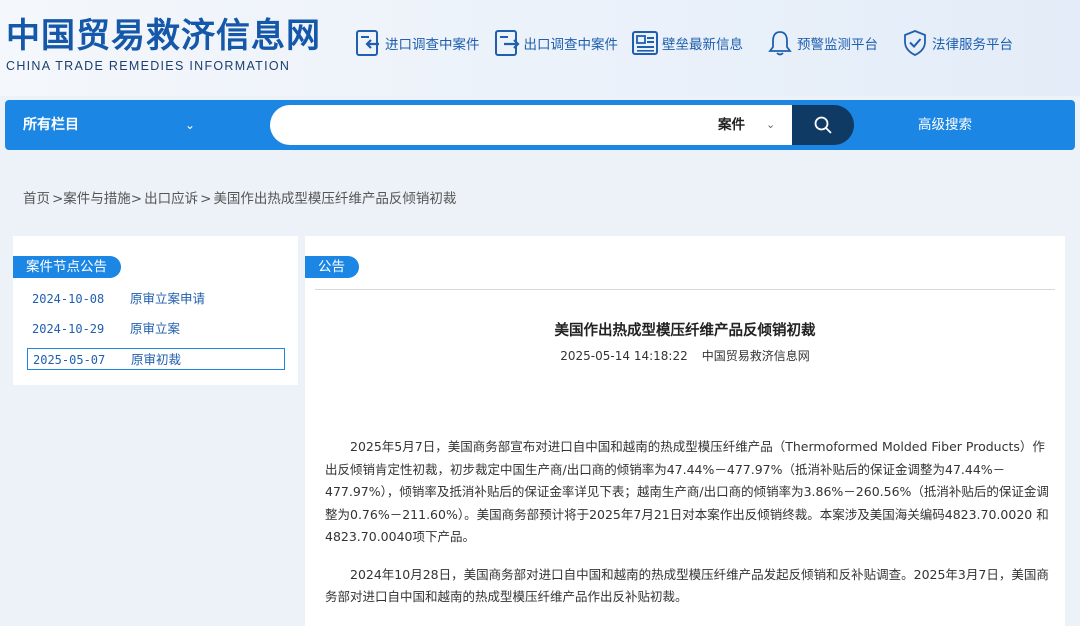 This screenshot has height=626, width=1080. Describe the element at coordinates (335, 199) in the screenshot. I see `breadcrumb-current: 美国作出热成型模压纤维产品反倾销初裁` at that location.